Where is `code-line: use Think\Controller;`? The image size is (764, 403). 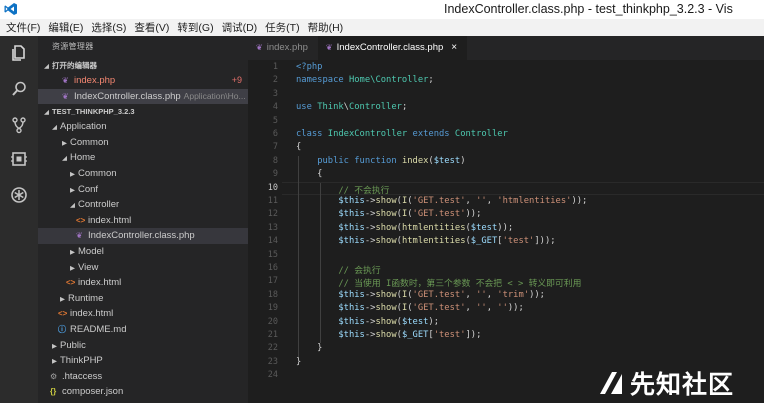
code-line: use Think\Controller; is located at coordinates (351, 107).